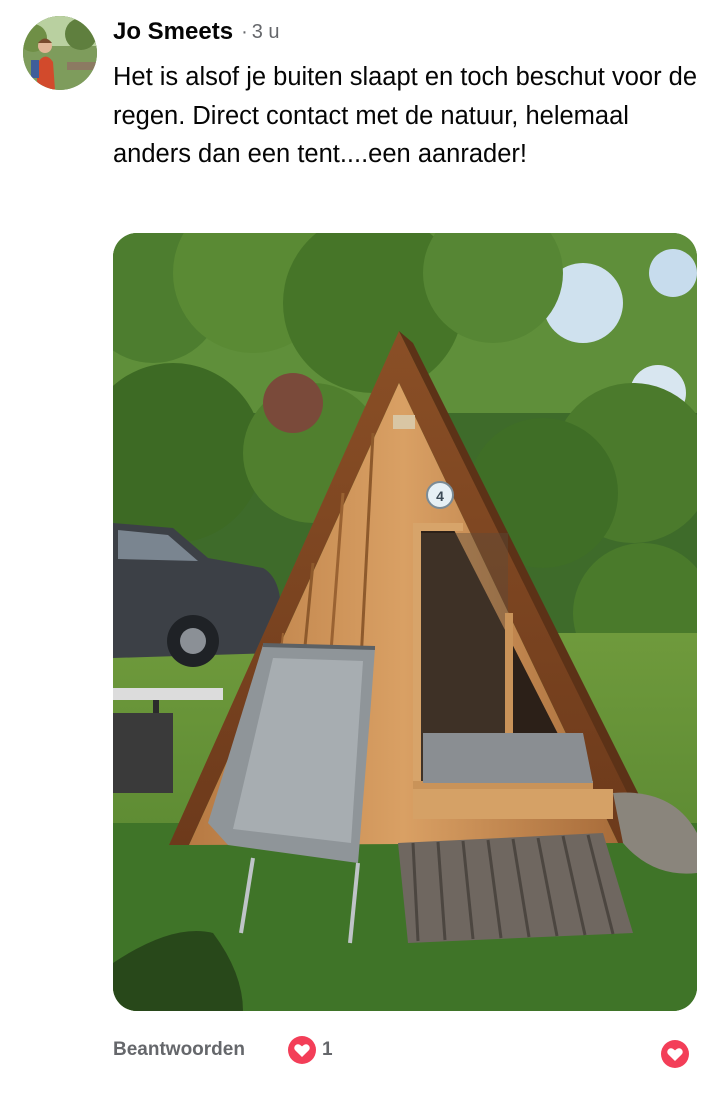 This screenshot has height=1104, width=716. What do you see at coordinates (266, 32) in the screenshot?
I see `timestamp: 3 u` at bounding box center [266, 32].